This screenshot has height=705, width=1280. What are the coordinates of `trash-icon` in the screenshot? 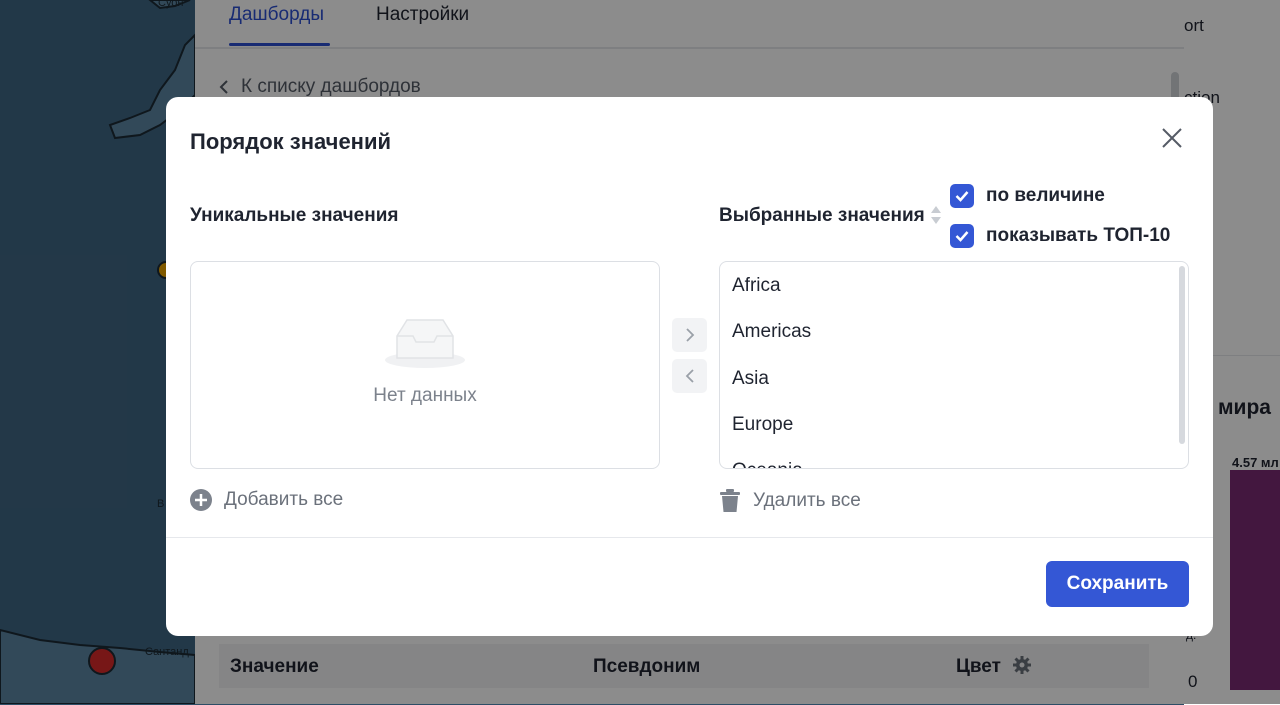 It's located at (730, 500).